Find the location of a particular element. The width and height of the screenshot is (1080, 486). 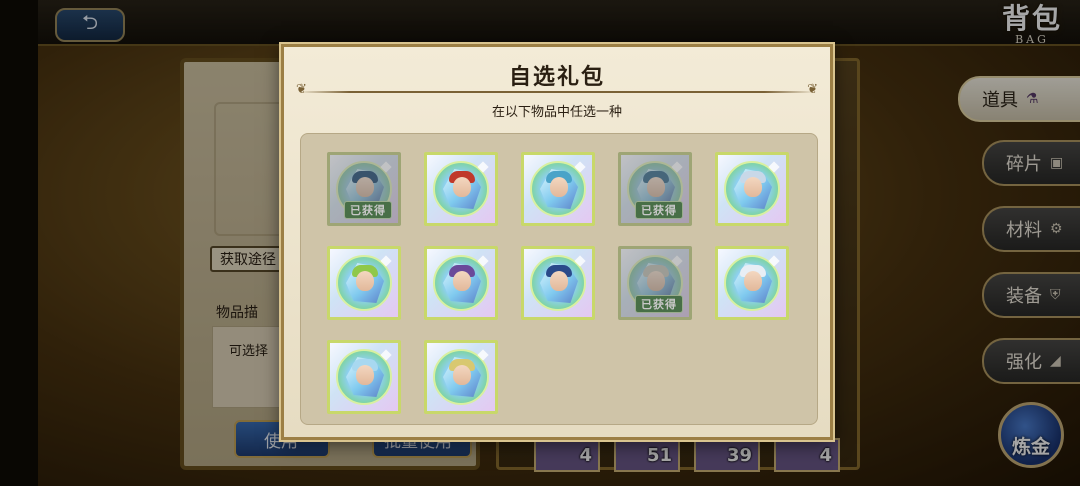

dialog-title: 自选礼包 is located at coordinates (556, 77).